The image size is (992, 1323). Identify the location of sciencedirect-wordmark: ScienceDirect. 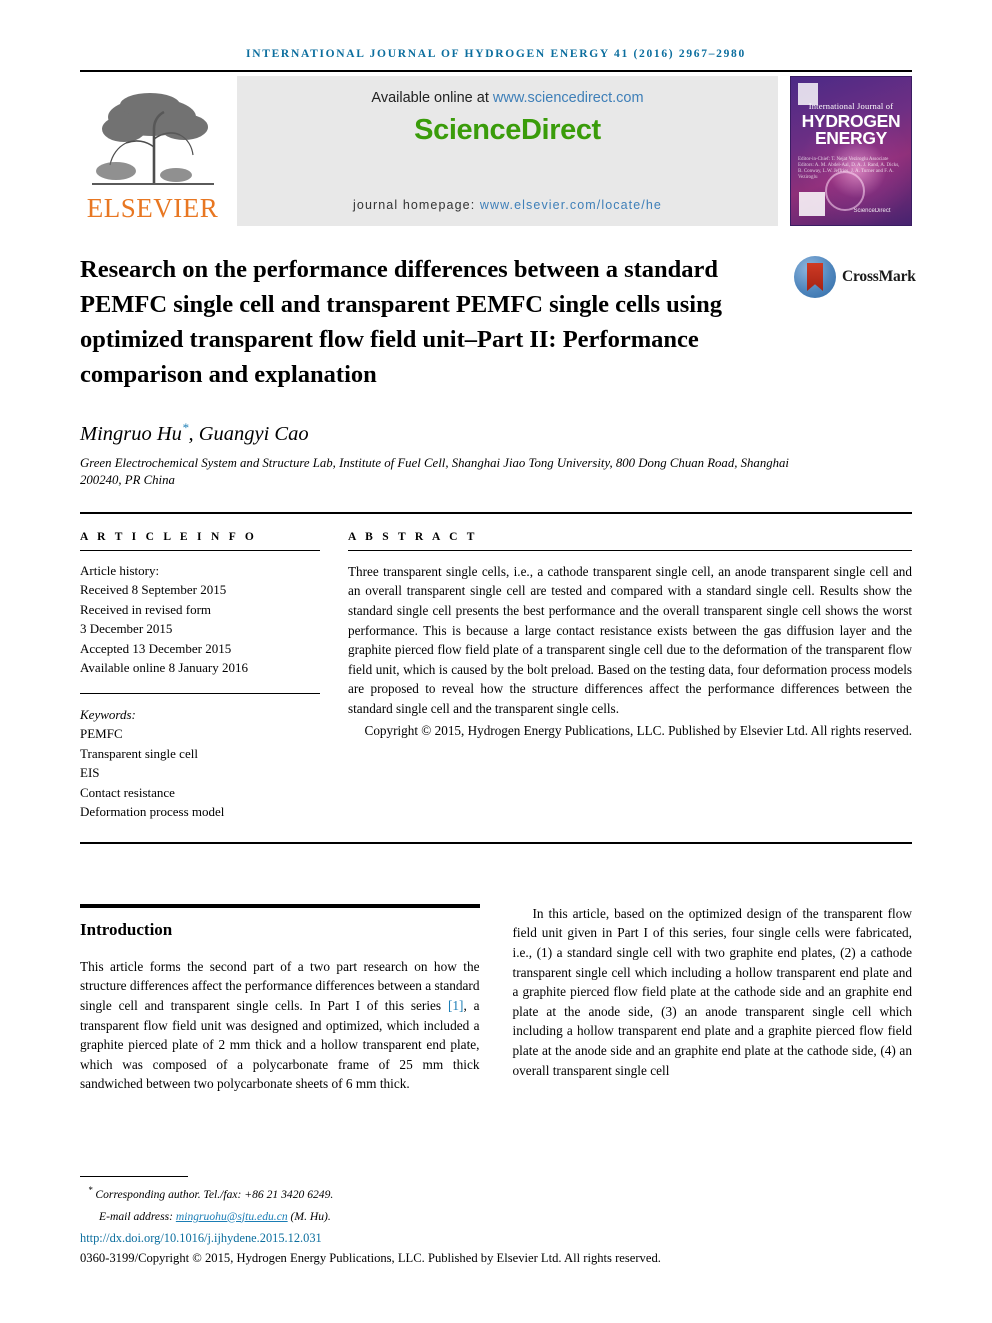
(507, 130).